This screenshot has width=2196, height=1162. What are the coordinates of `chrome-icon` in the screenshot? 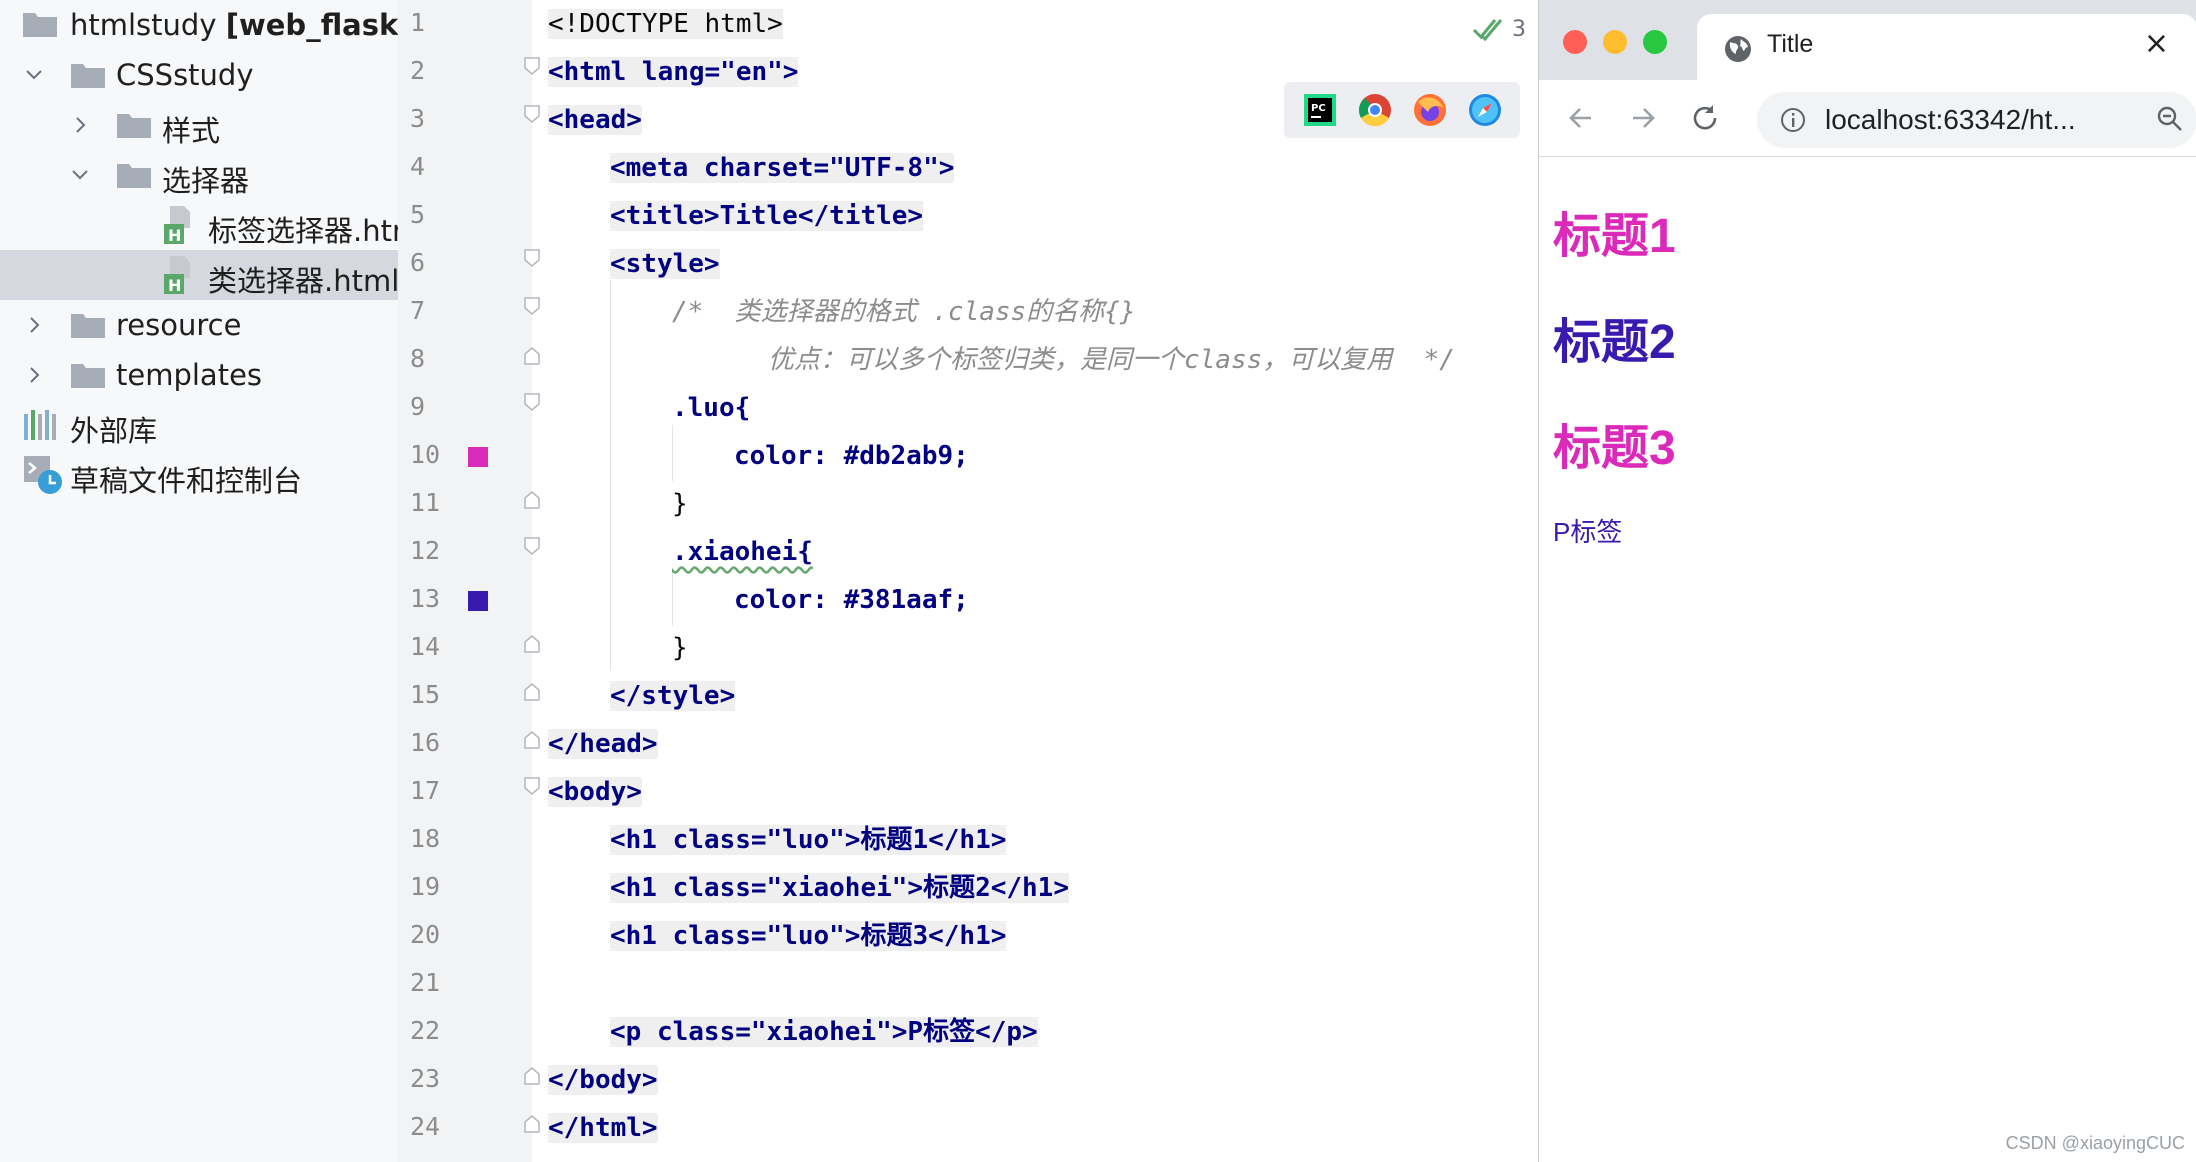 It's located at (1375, 110).